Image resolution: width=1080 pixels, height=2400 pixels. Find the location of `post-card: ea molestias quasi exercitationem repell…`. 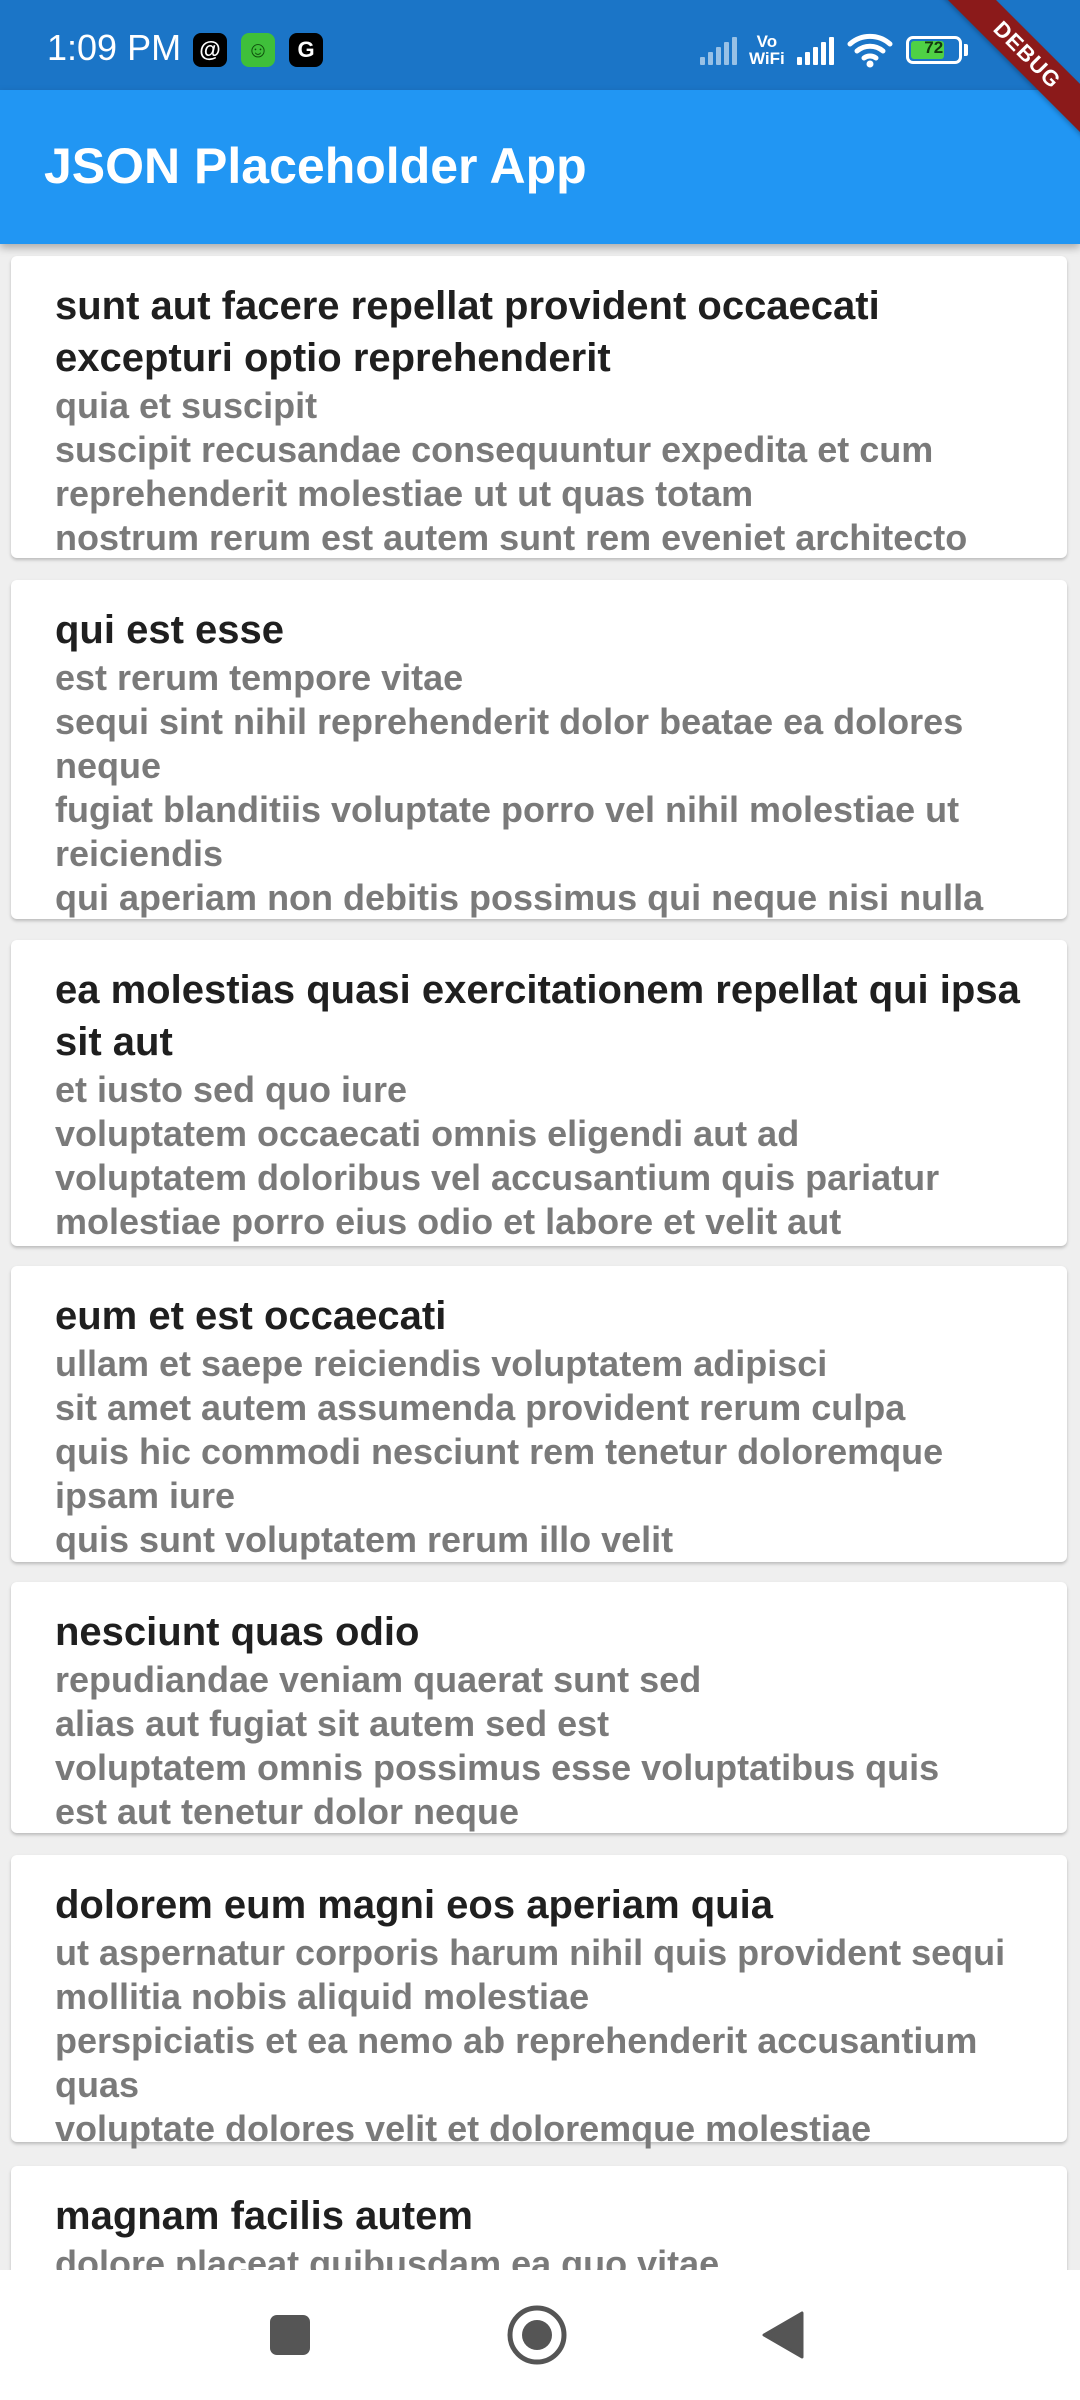

post-card: ea molestias quasi exercitationem repell… is located at coordinates (539, 1093).